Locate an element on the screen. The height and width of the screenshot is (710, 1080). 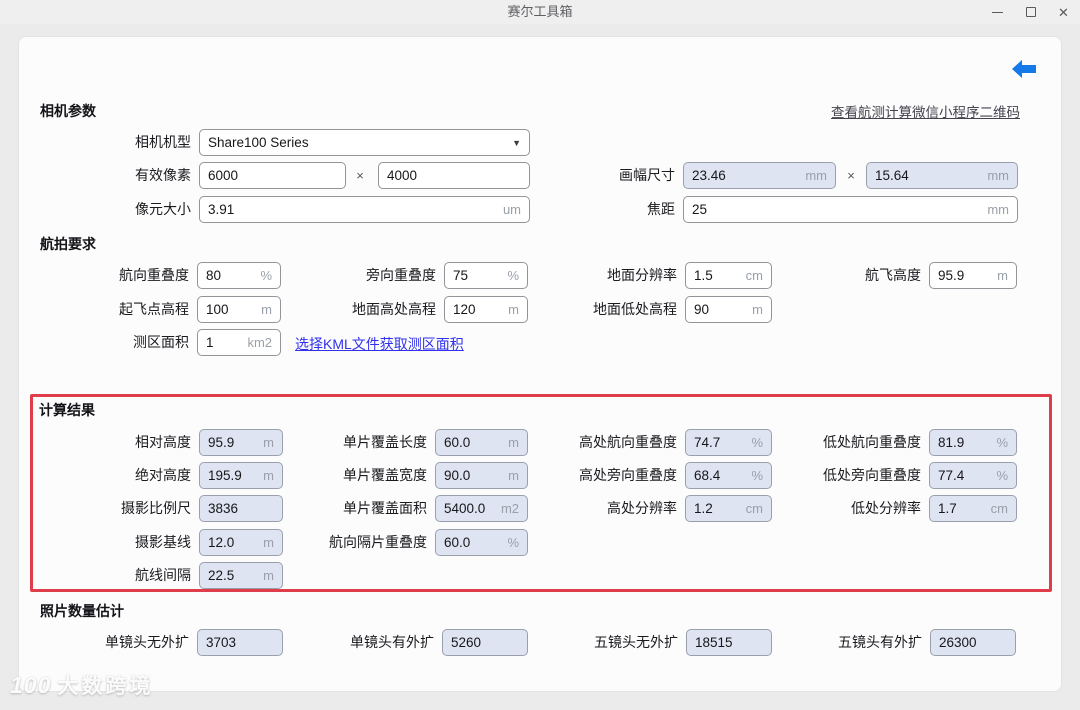
focal-length-input: 25 mm is located at coordinates (850, 209).